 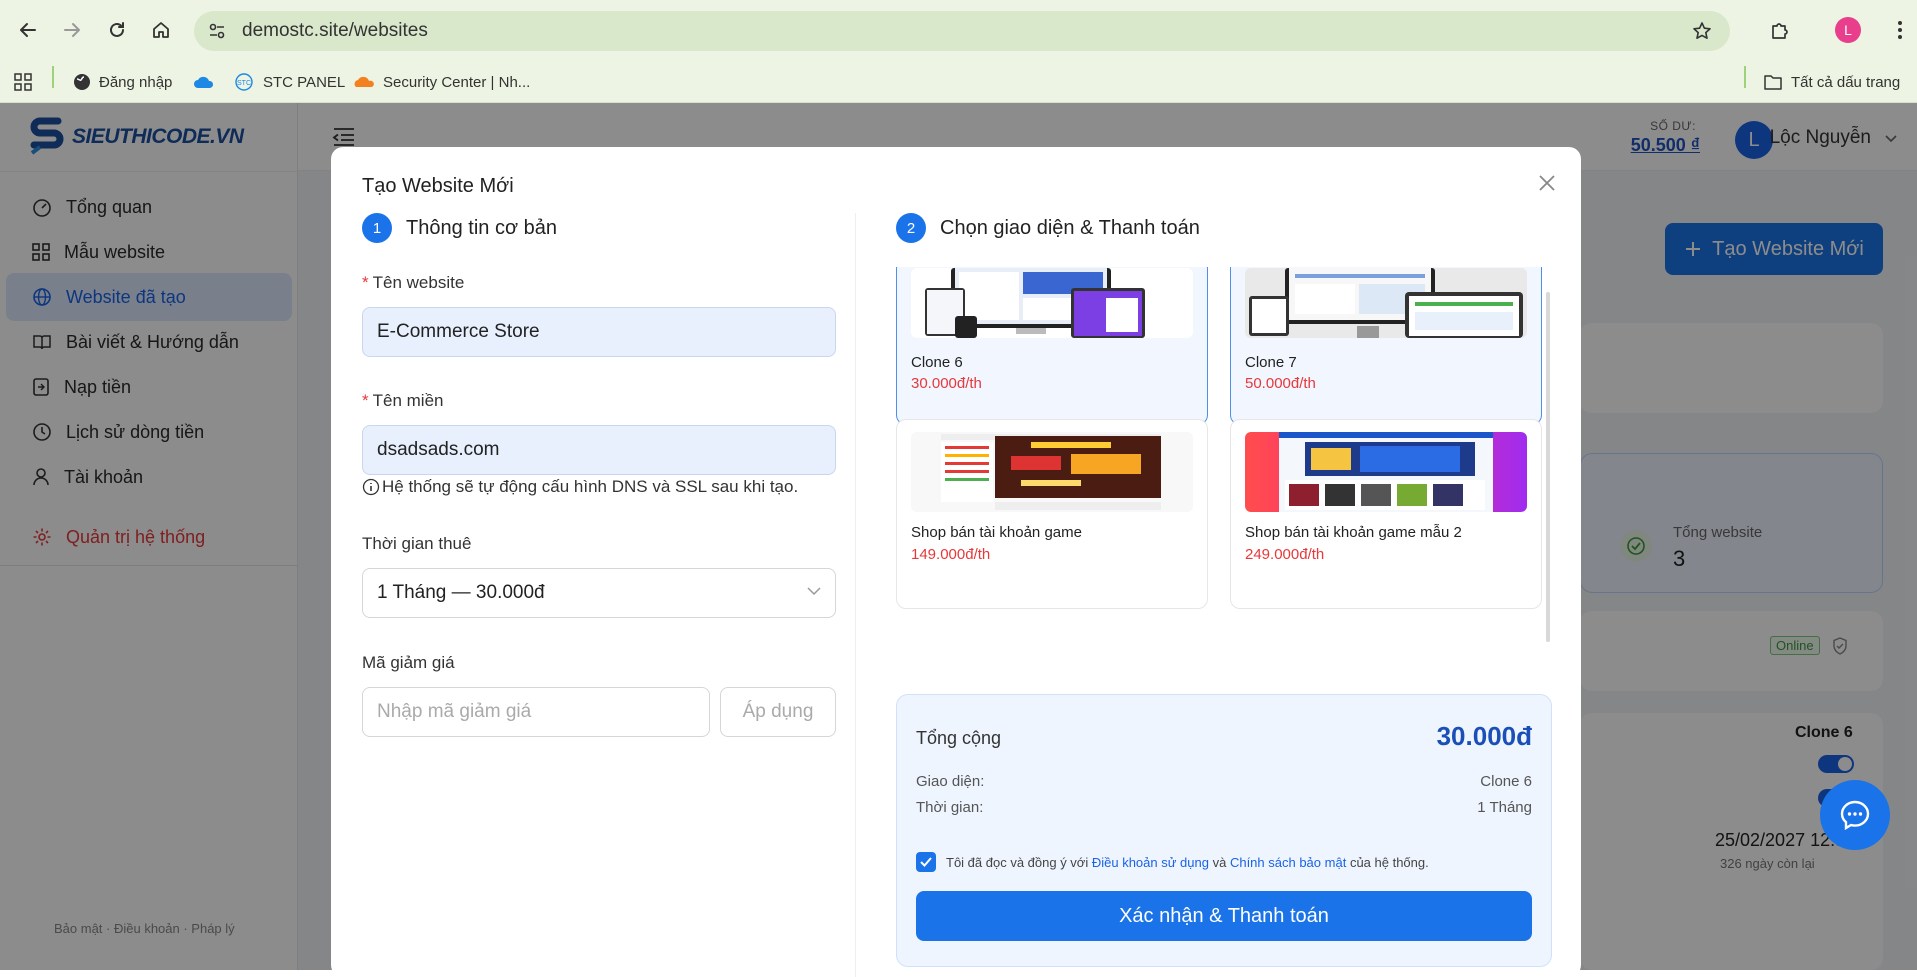 I want to click on chevron-down-icon, so click(x=814, y=591).